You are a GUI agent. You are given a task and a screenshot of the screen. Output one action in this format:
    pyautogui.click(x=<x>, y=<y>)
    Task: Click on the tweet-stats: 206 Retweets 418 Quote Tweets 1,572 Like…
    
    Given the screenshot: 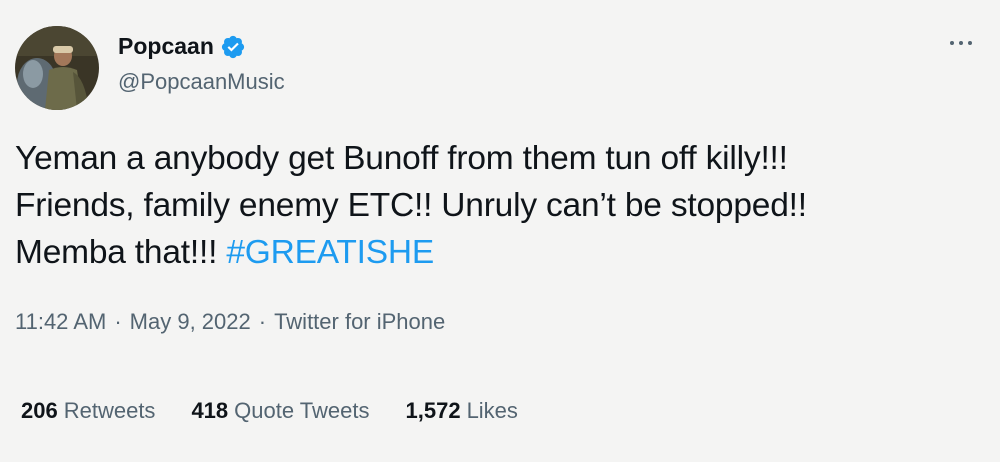 What is the action you would take?
    pyautogui.click(x=287, y=411)
    